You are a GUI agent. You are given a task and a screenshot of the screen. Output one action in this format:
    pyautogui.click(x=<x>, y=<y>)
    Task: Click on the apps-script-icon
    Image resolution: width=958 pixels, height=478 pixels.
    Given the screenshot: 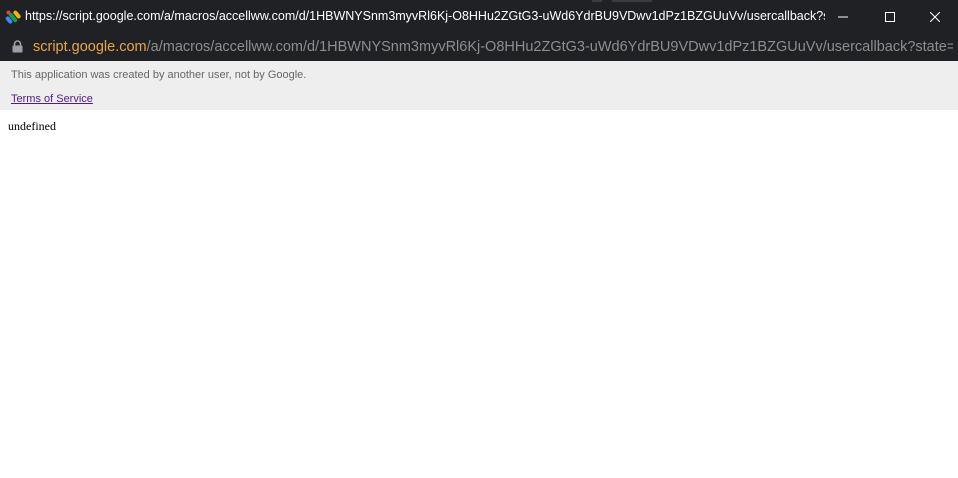 What is the action you would take?
    pyautogui.click(x=13, y=17)
    